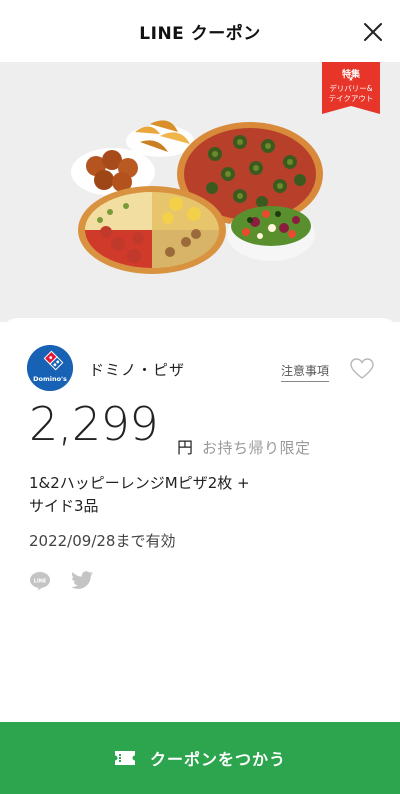 This screenshot has width=400, height=794. I want to click on line-icon-label: LINE, so click(40, 582).